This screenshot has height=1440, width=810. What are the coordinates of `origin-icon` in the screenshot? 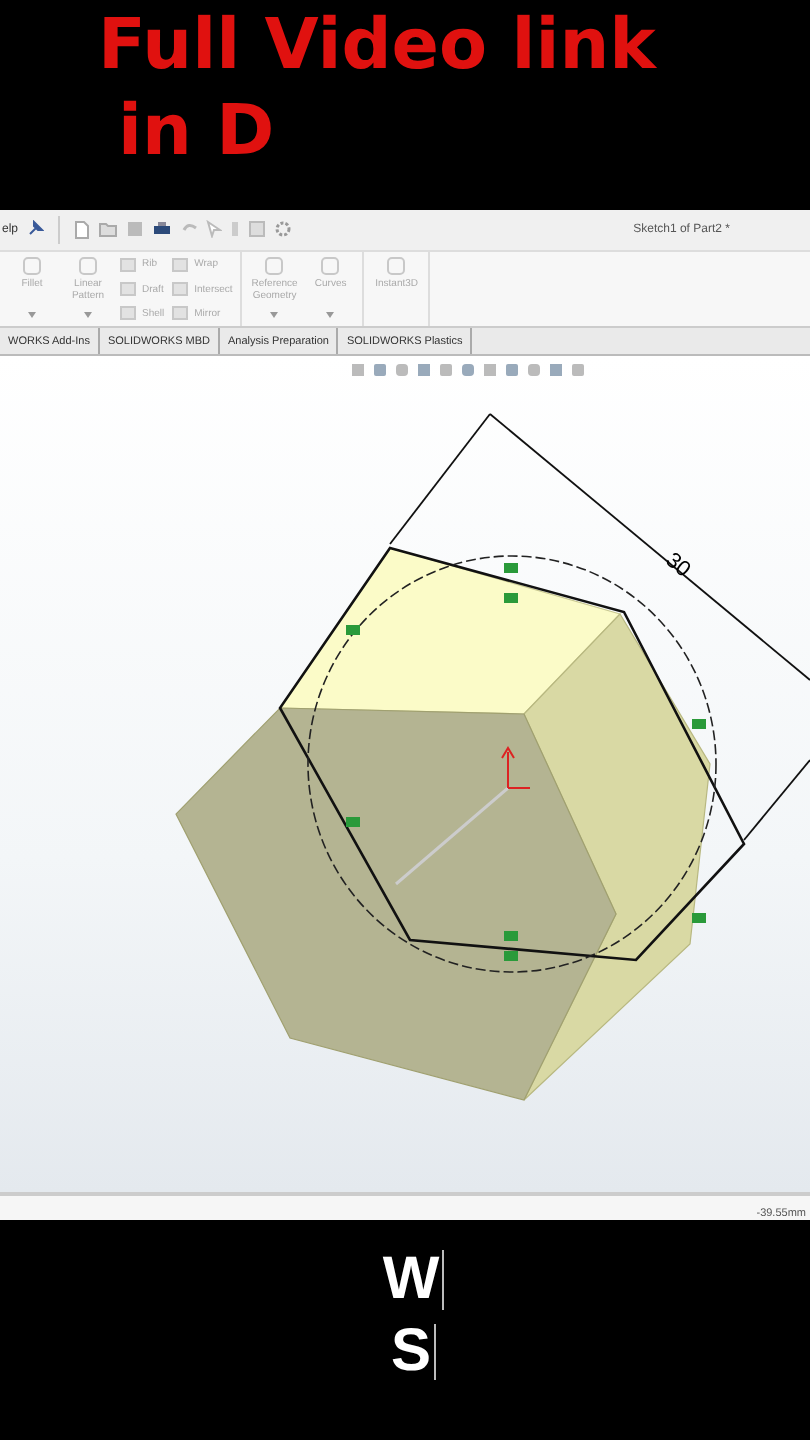 It's located at (516, 768).